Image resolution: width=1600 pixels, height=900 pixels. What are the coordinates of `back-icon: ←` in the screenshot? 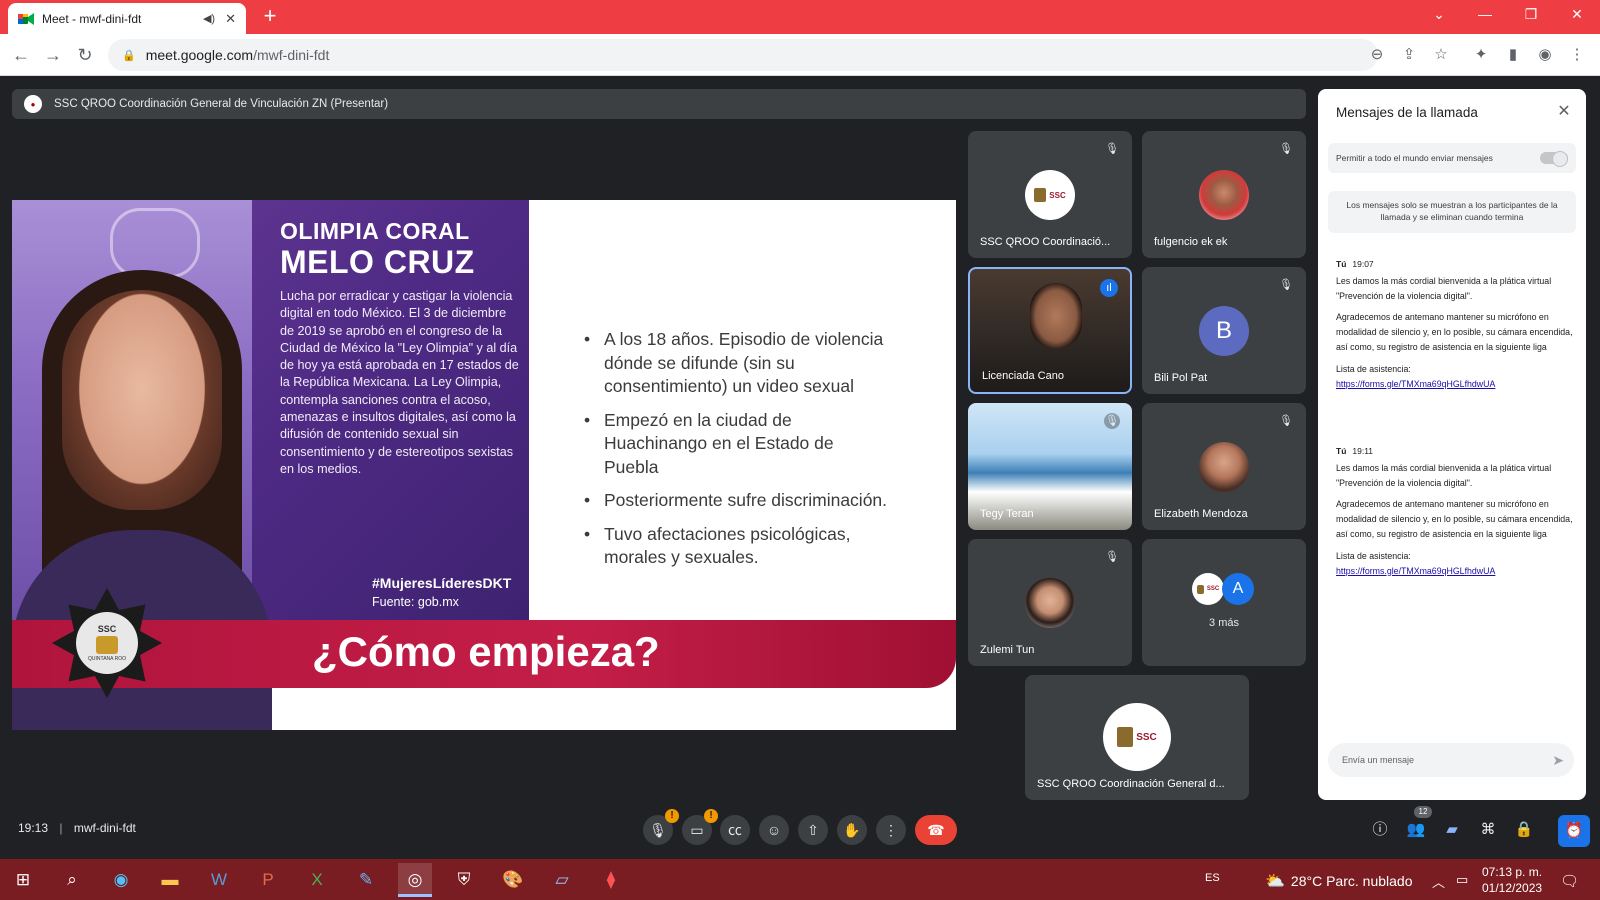 It's located at (21, 55).